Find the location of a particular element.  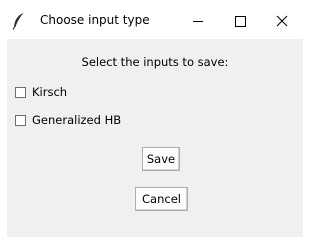

maximize-icon is located at coordinates (240, 21).